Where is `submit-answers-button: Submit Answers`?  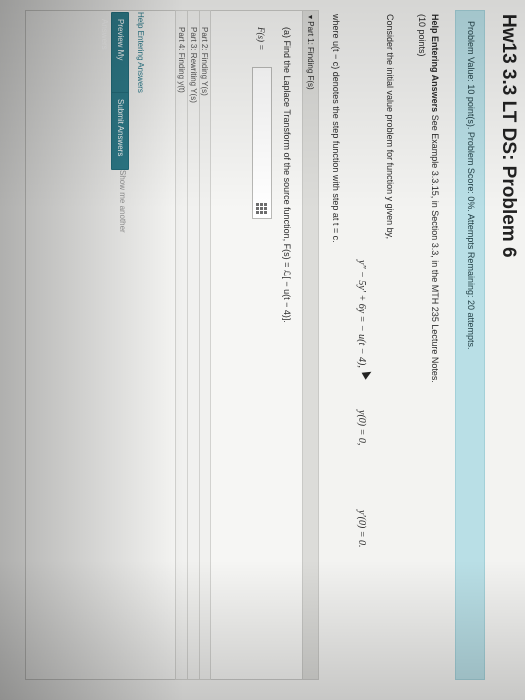 submit-answers-button: Submit Answers is located at coordinates (120, 131).